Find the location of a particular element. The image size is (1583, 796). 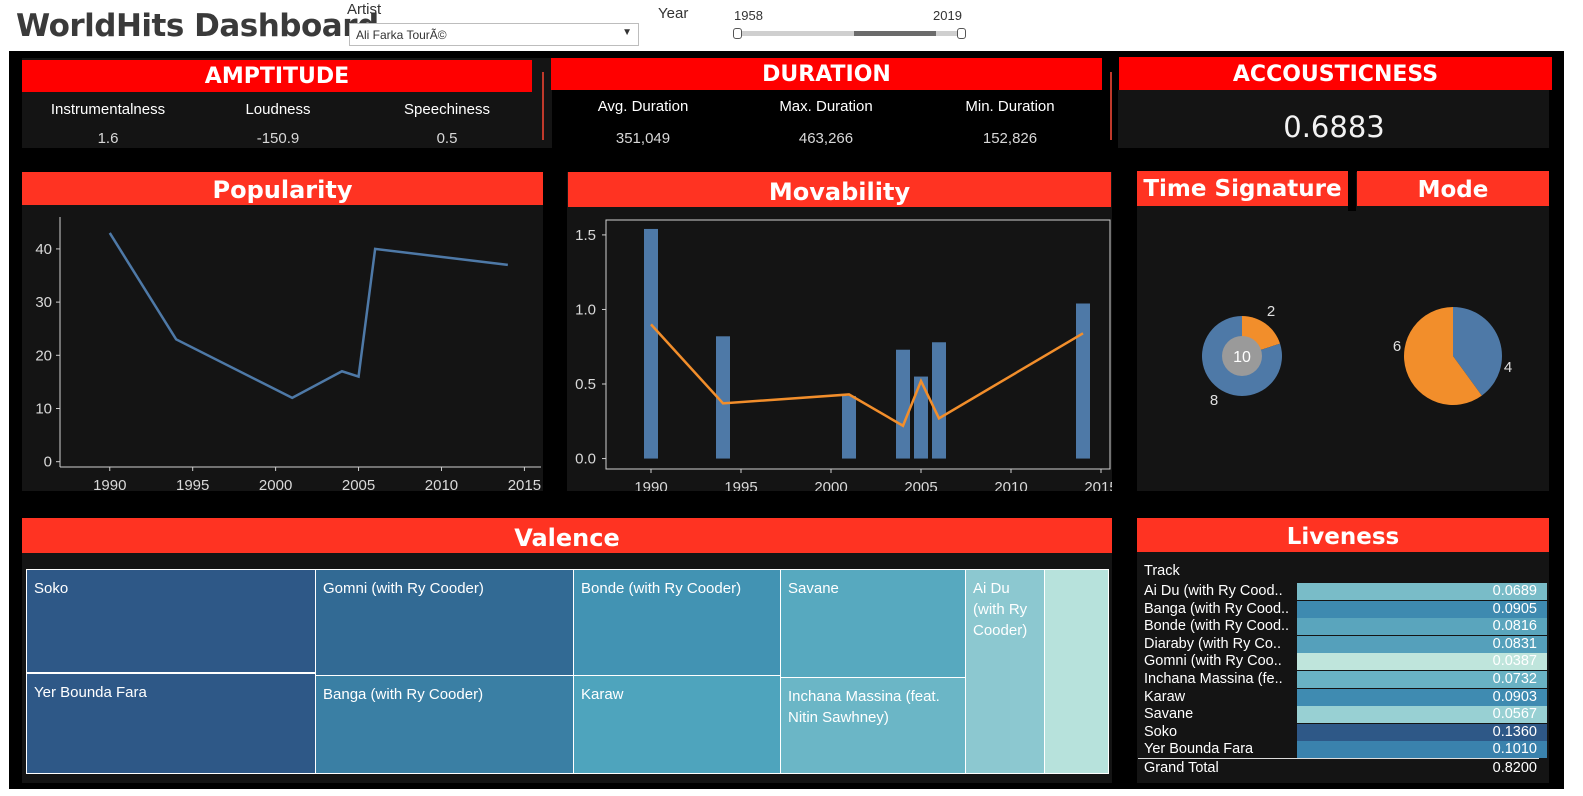

y-tick-label: 1.5 is located at coordinates (585, 235).